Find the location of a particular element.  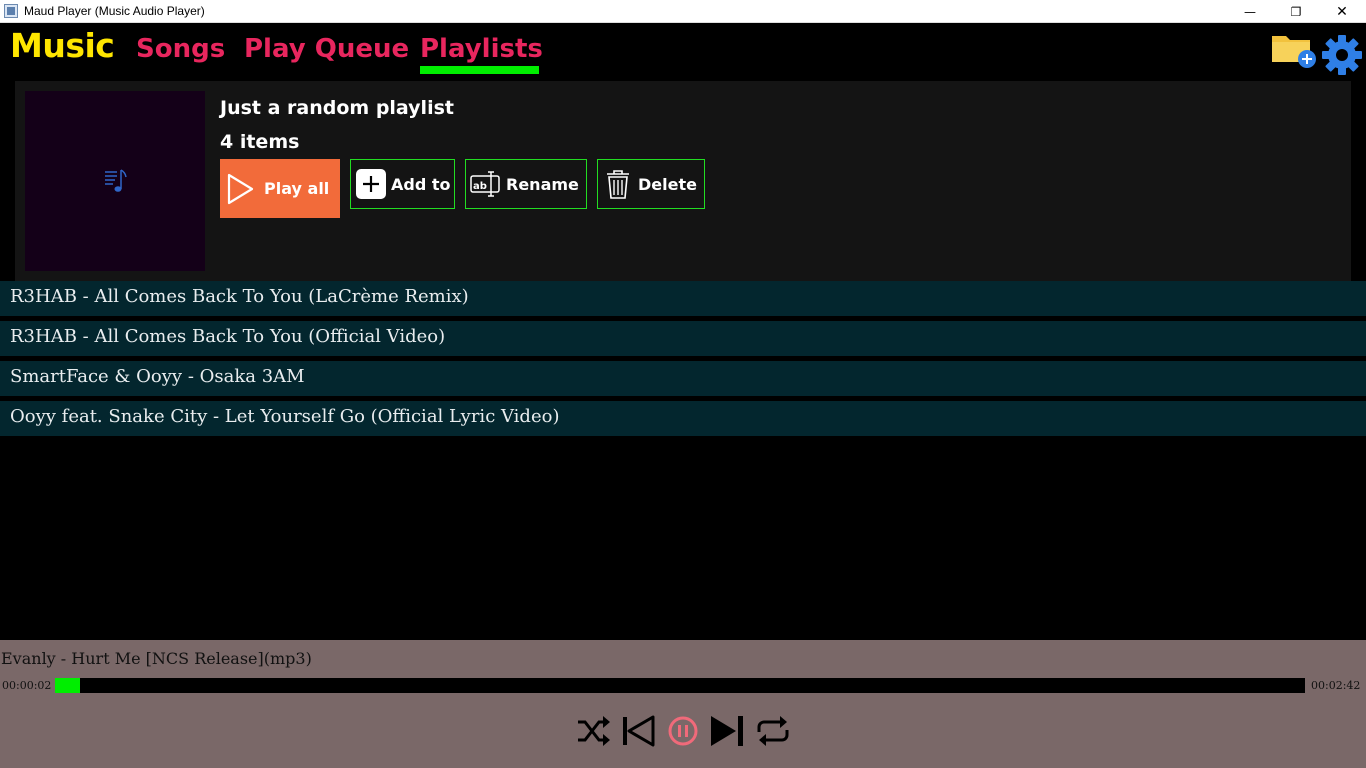

repeat-icon is located at coordinates (773, 731).